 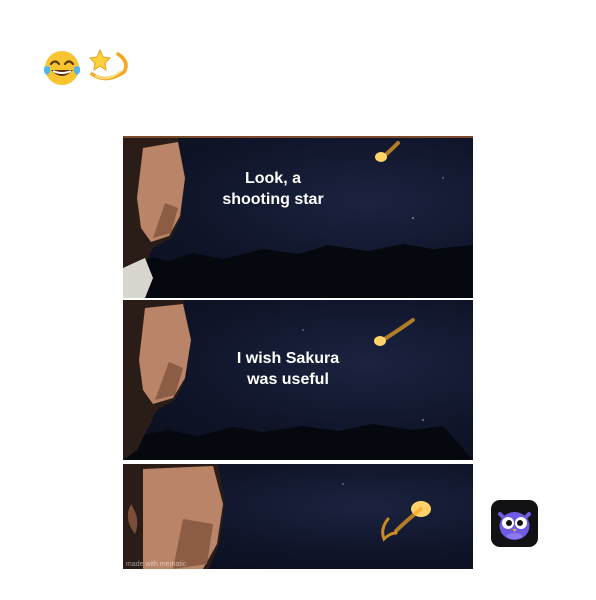 I want to click on caption-text: Look, a shooting star, so click(x=273, y=189).